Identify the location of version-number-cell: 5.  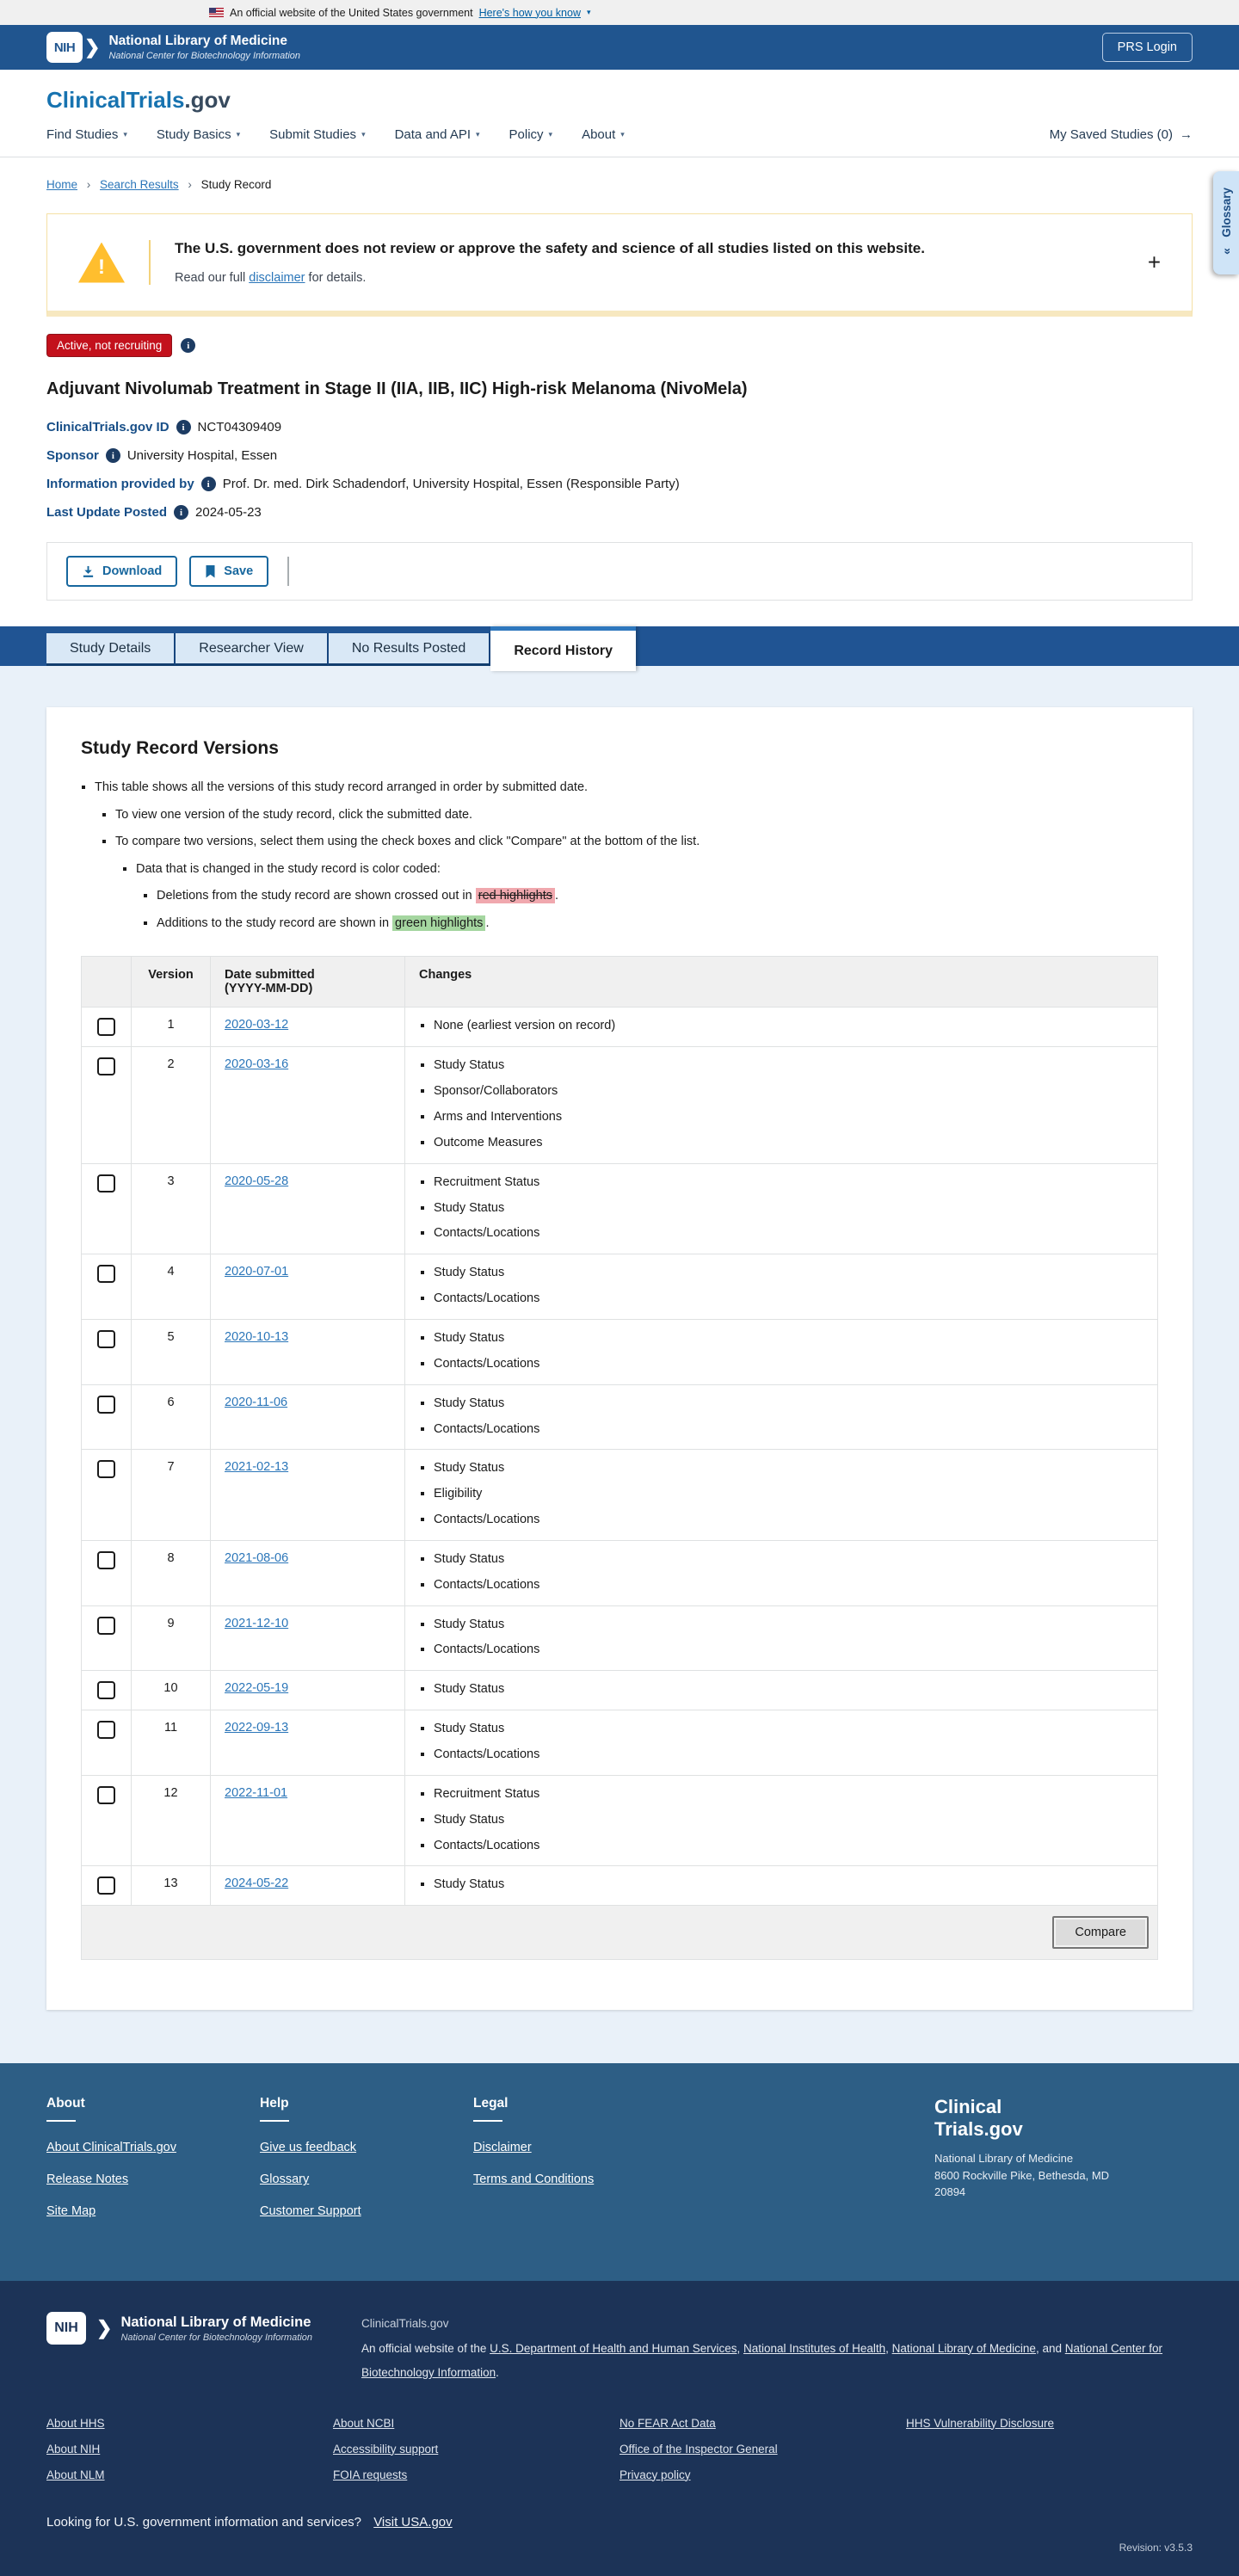
(171, 1351).